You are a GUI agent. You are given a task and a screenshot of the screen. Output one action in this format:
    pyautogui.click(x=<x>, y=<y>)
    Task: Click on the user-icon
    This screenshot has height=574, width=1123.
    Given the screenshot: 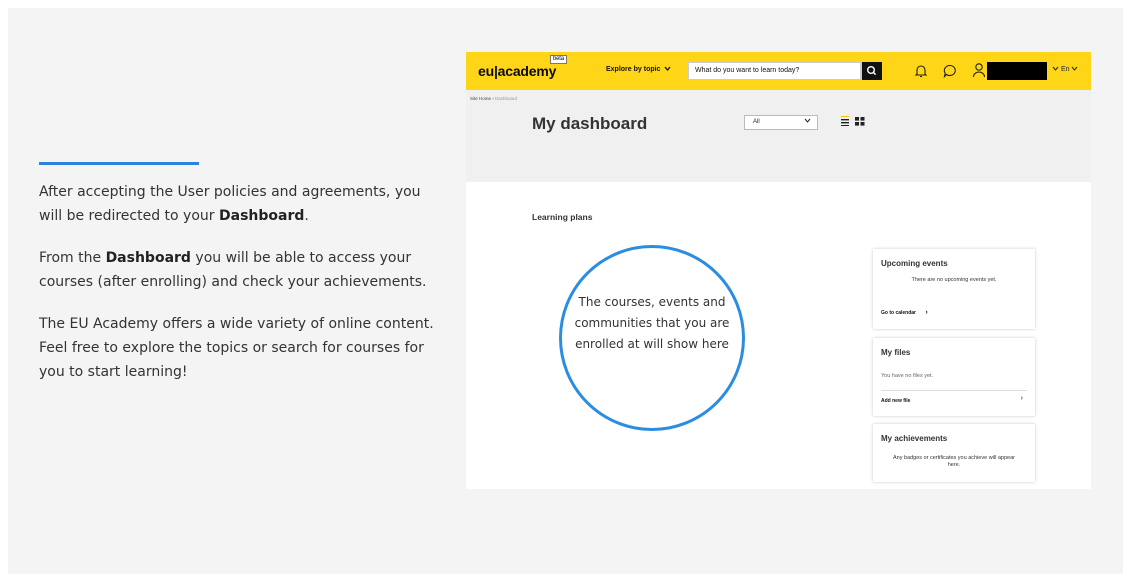 What is the action you would take?
    pyautogui.click(x=979, y=70)
    